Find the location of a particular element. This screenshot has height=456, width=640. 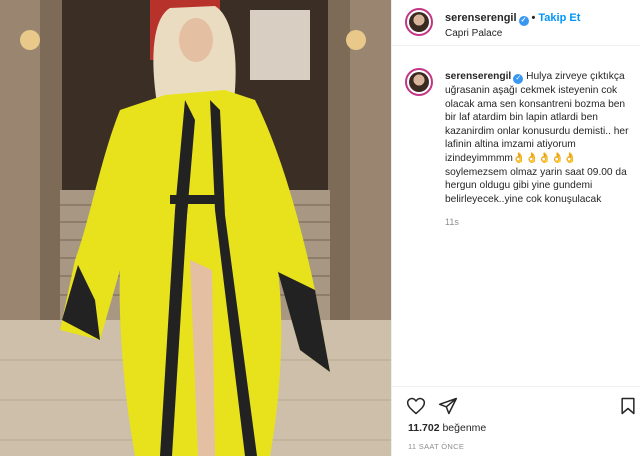

caption-username: serenserengil is located at coordinates (478, 76).